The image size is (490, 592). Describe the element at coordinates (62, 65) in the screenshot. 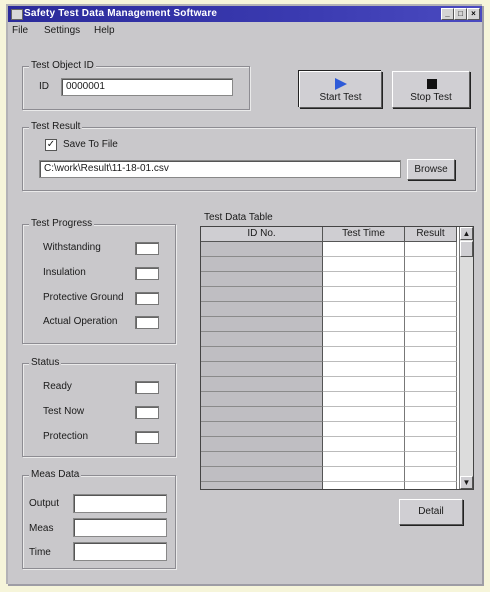

I see `test-object-id-label: Test Object ID` at that location.